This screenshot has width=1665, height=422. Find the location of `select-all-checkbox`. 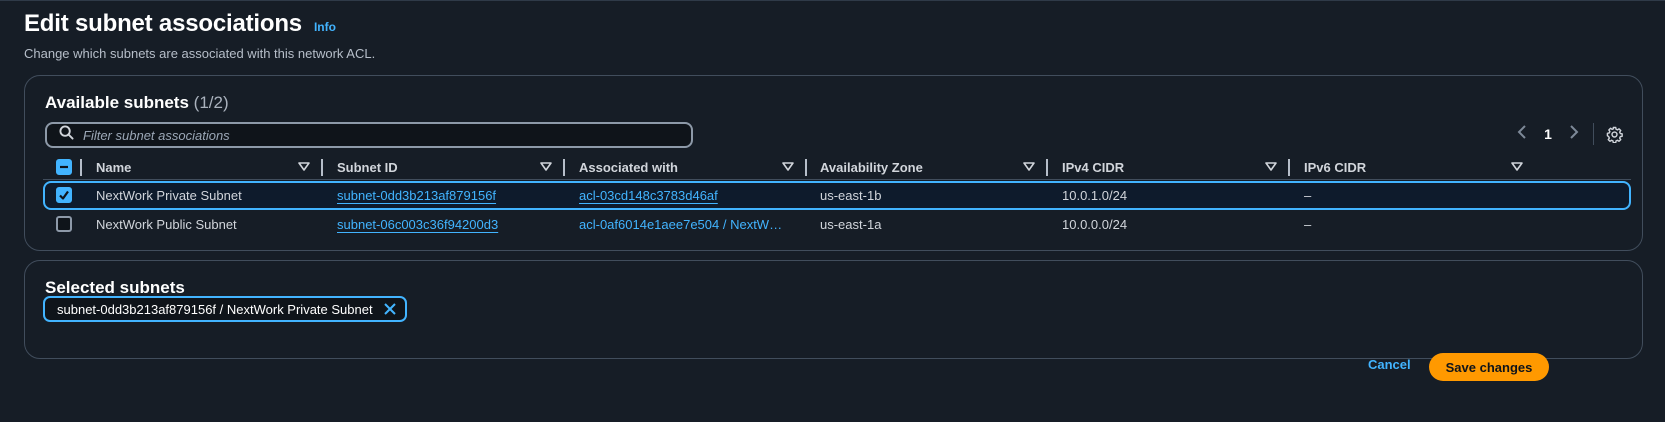

select-all-checkbox is located at coordinates (64, 167).